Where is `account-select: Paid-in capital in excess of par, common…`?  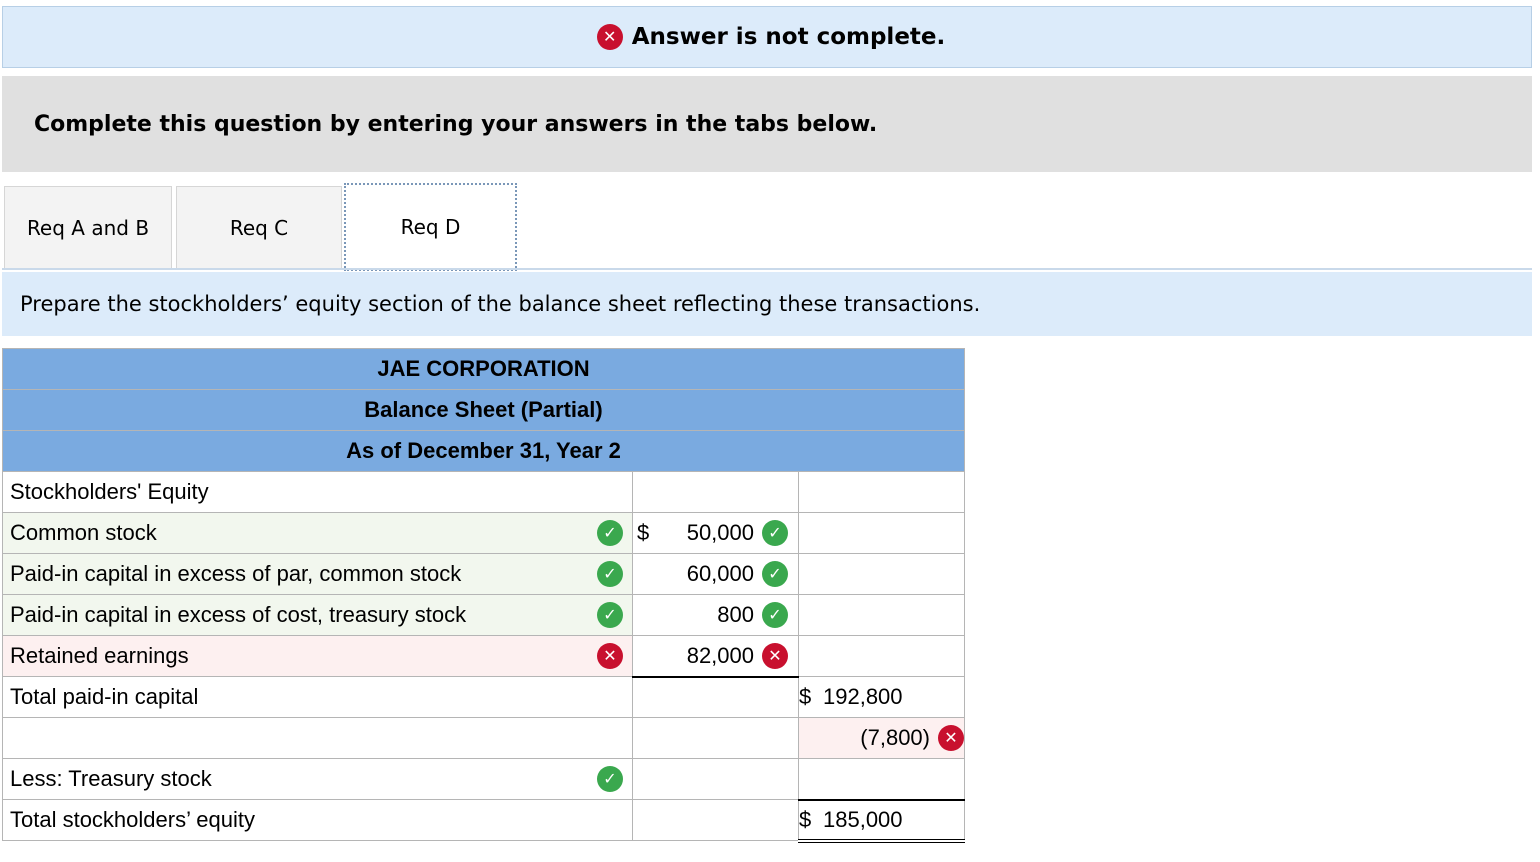 account-select: Paid-in capital in excess of par, common… is located at coordinates (317, 574).